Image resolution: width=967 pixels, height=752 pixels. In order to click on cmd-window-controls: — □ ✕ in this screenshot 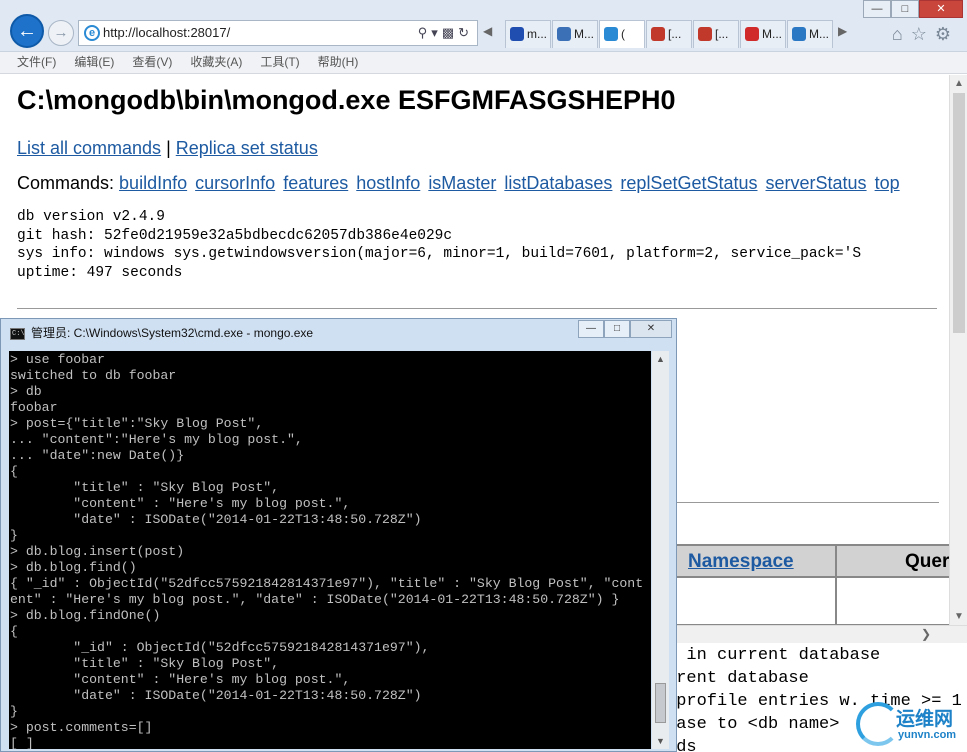, I will do `click(625, 329)`.